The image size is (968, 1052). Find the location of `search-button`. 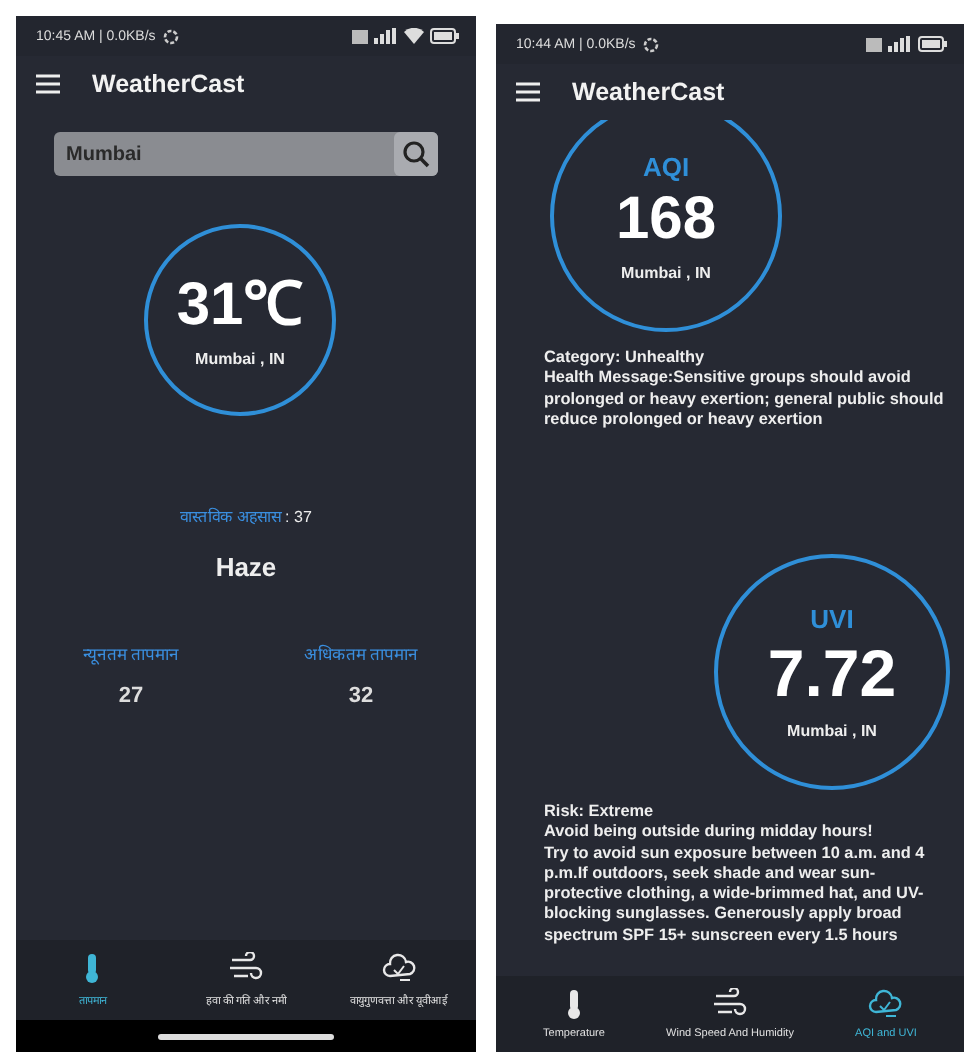

search-button is located at coordinates (416, 154).